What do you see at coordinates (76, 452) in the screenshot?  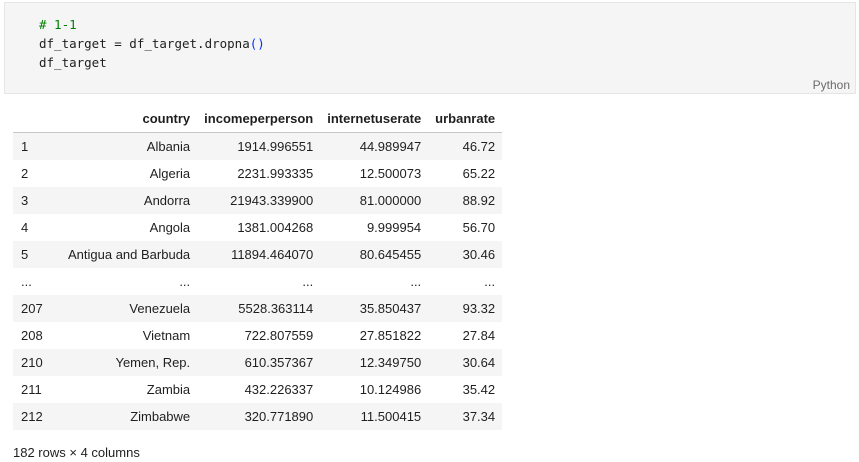 I see `dataframe-shape-note: 182 rows × 4 columns` at bounding box center [76, 452].